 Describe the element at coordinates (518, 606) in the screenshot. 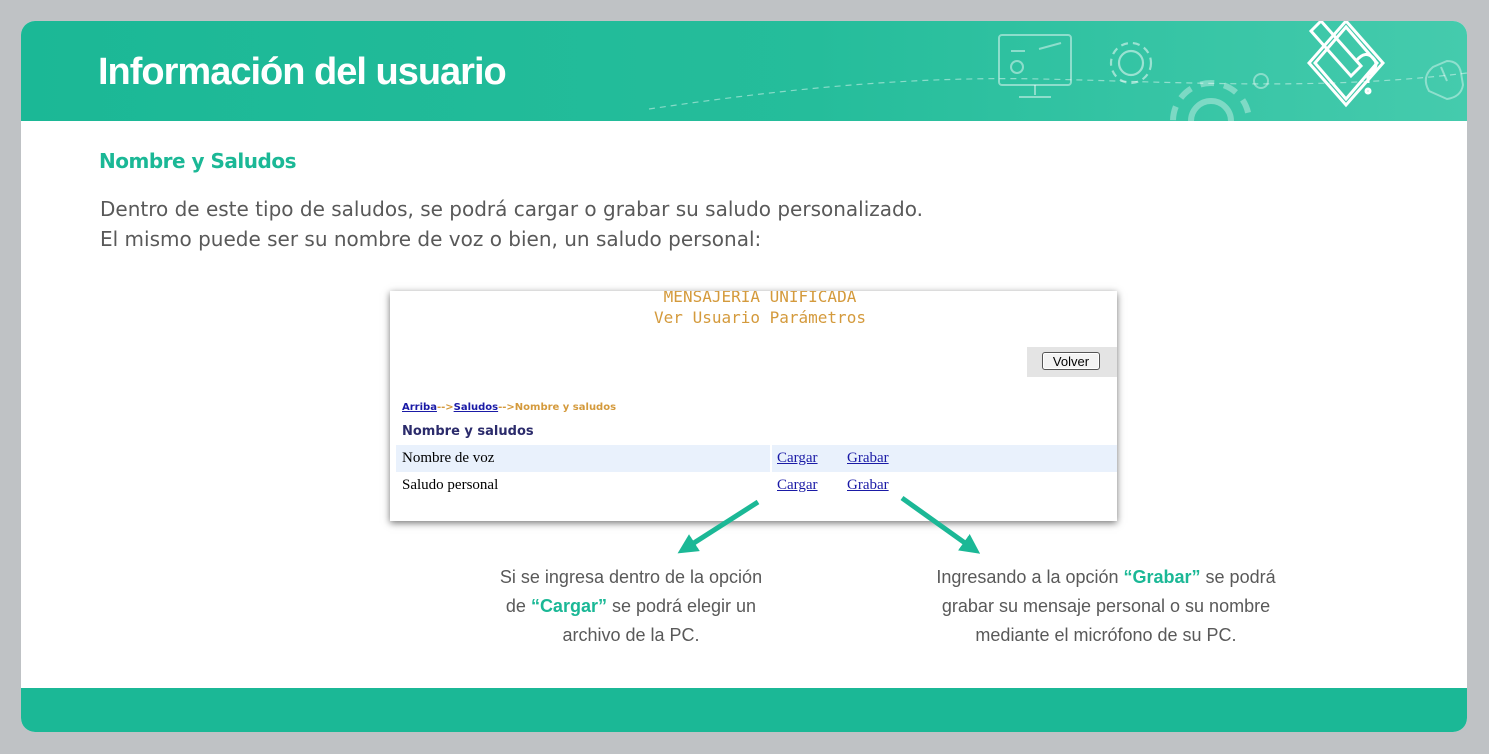

I see `callout-text: de` at that location.